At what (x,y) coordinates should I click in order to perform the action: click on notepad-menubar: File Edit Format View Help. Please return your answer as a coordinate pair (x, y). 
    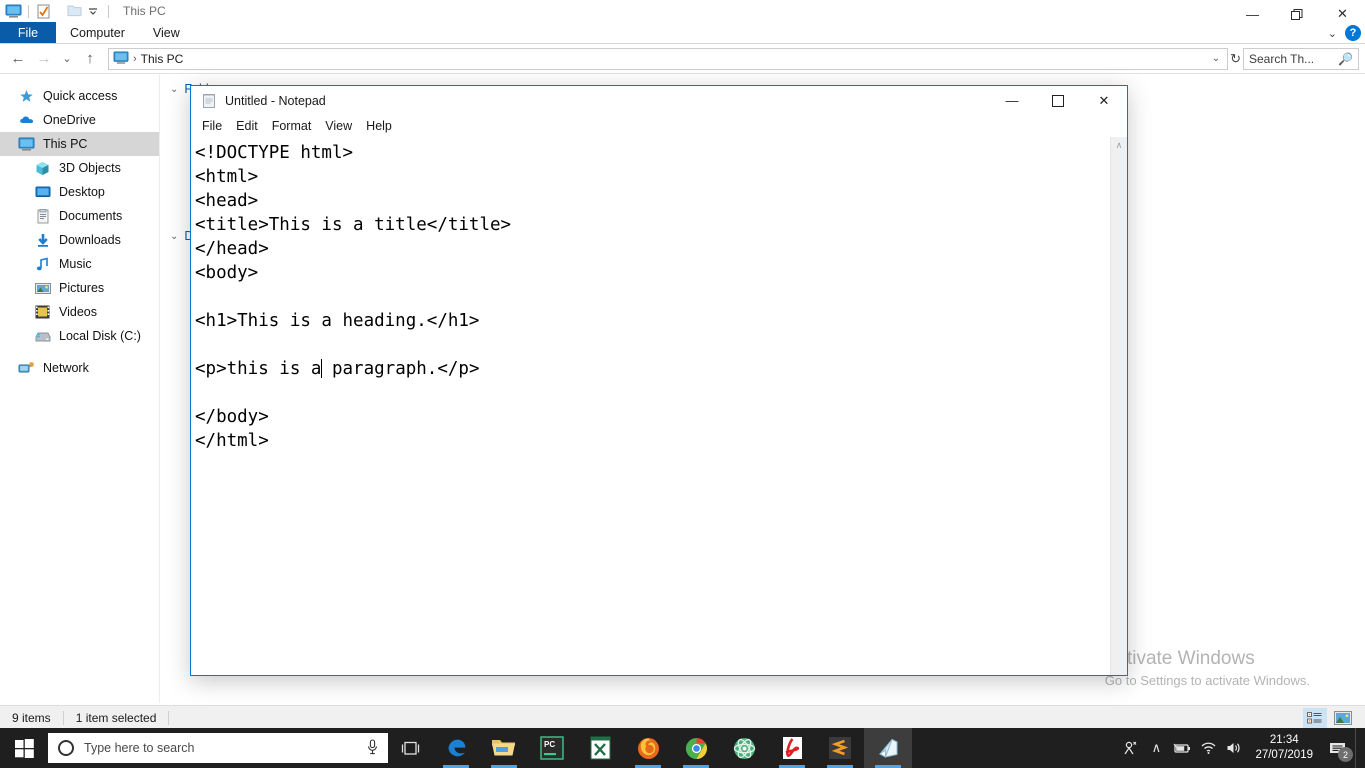
    Looking at the image, I should click on (659, 126).